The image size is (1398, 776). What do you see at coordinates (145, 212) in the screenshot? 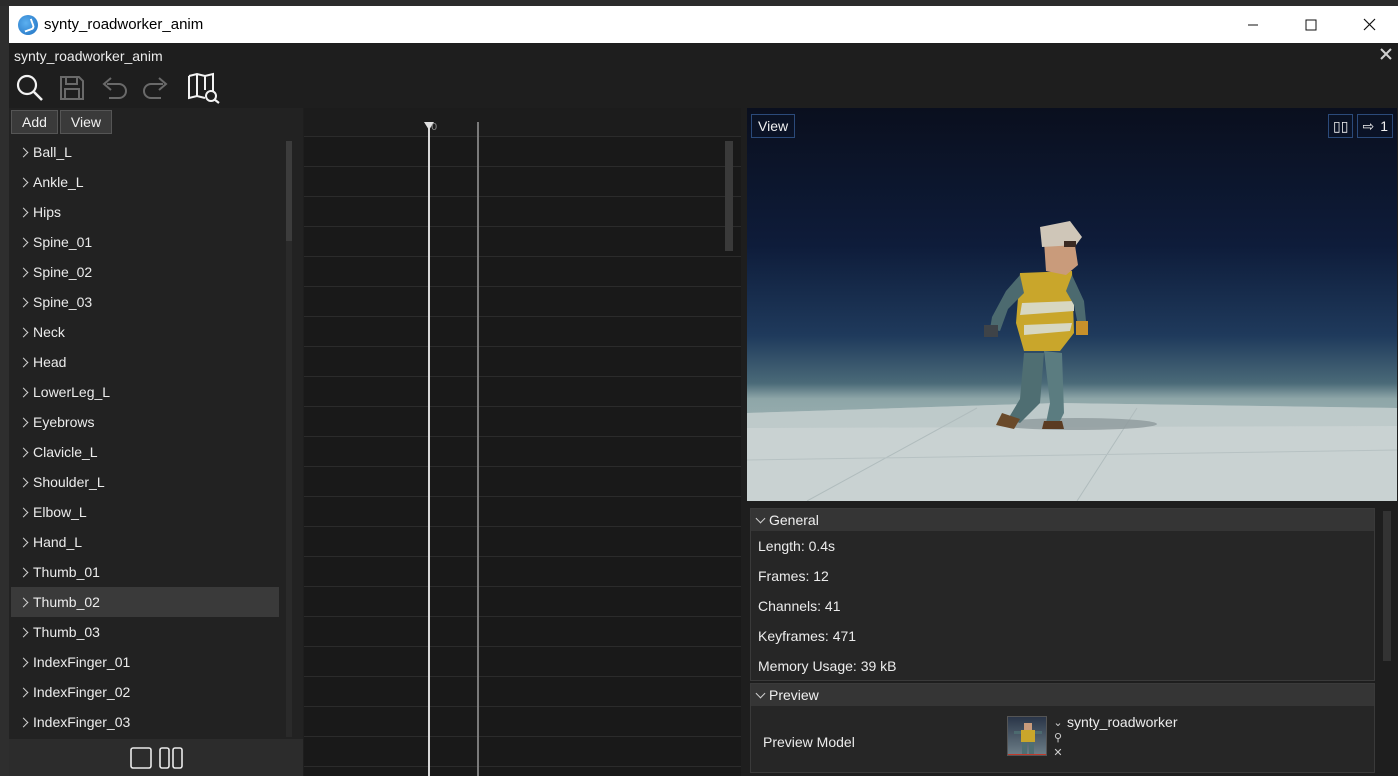
I see `tree-item: Hips` at bounding box center [145, 212].